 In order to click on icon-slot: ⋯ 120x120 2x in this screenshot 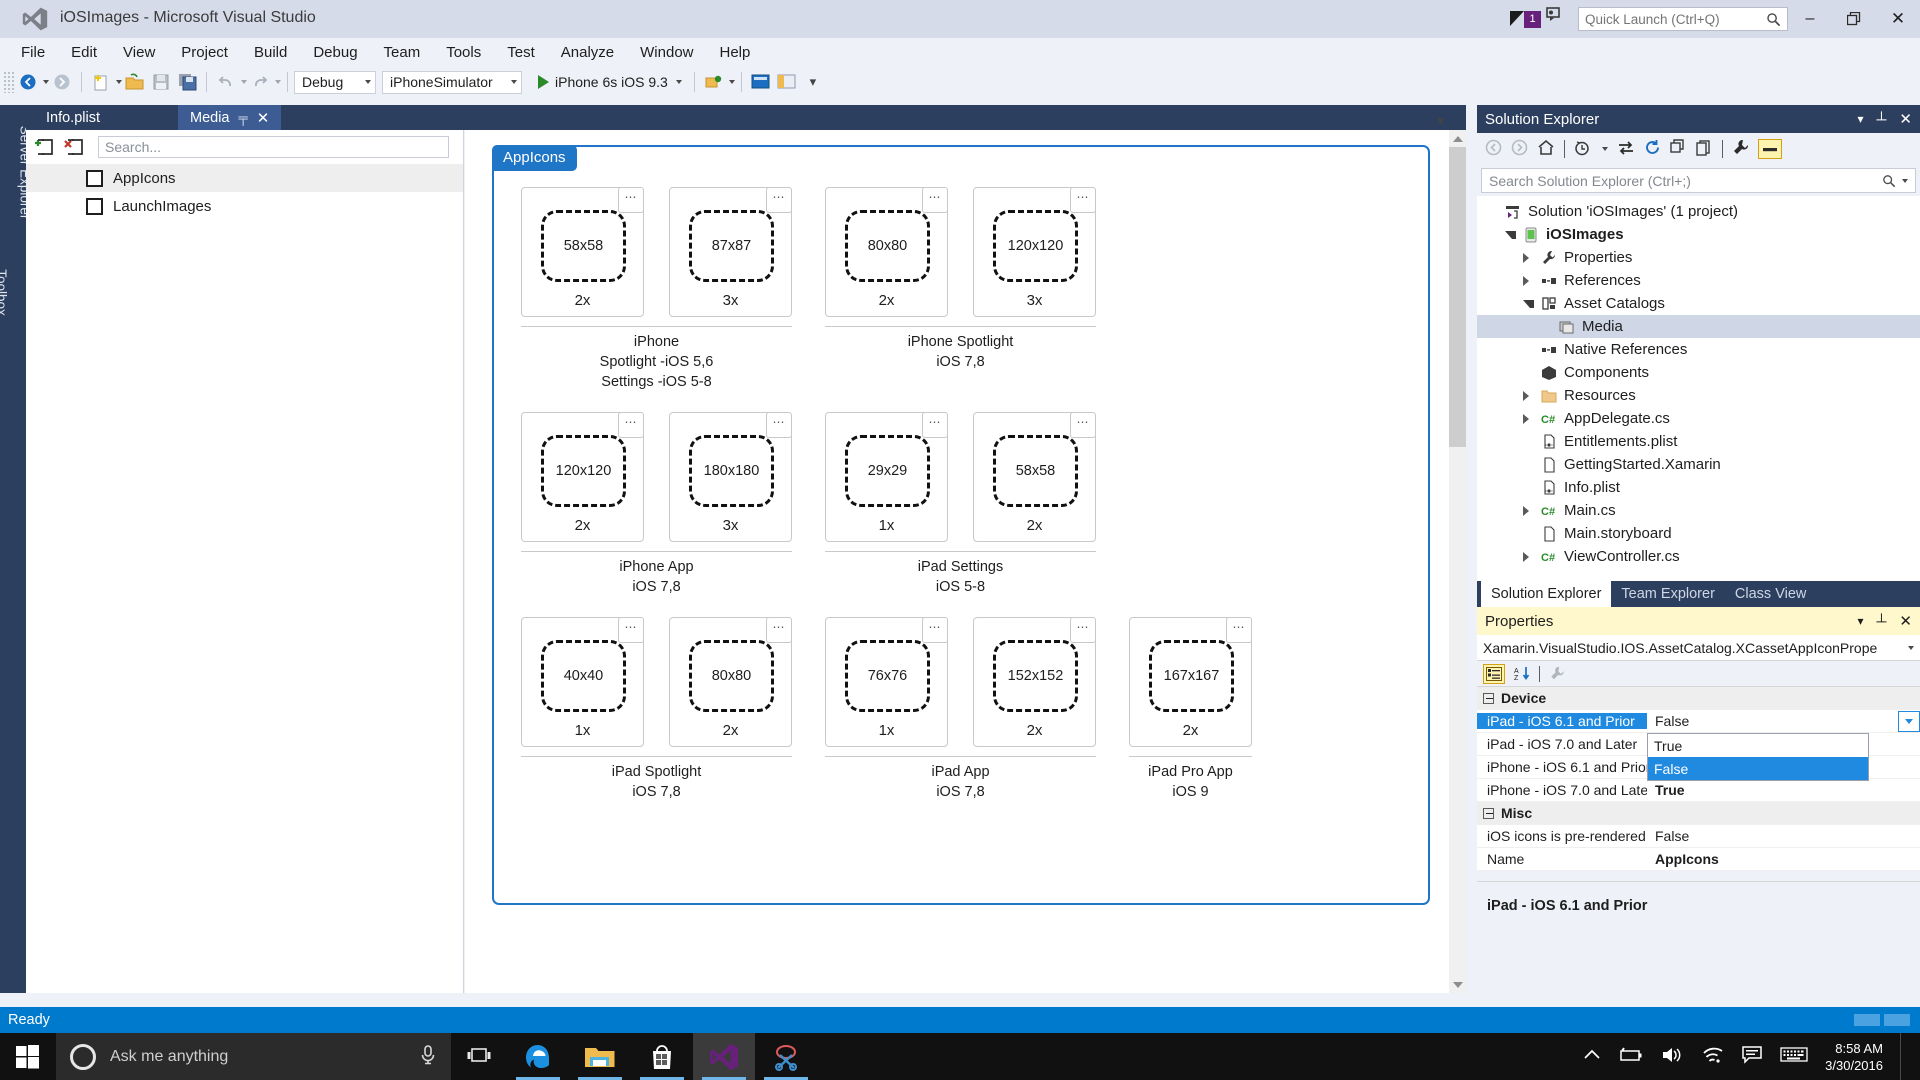, I will do `click(582, 477)`.